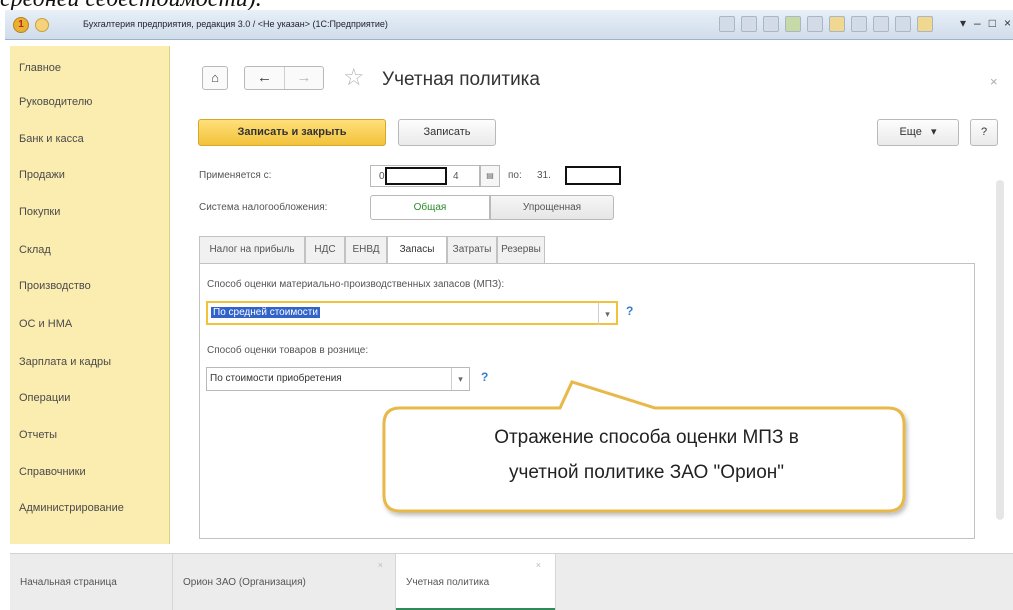 The width and height of the screenshot is (1013, 610). Describe the element at coordinates (646, 437) in the screenshot. I see `callout-line-1: Отражение способа оценки МПЗ в` at that location.